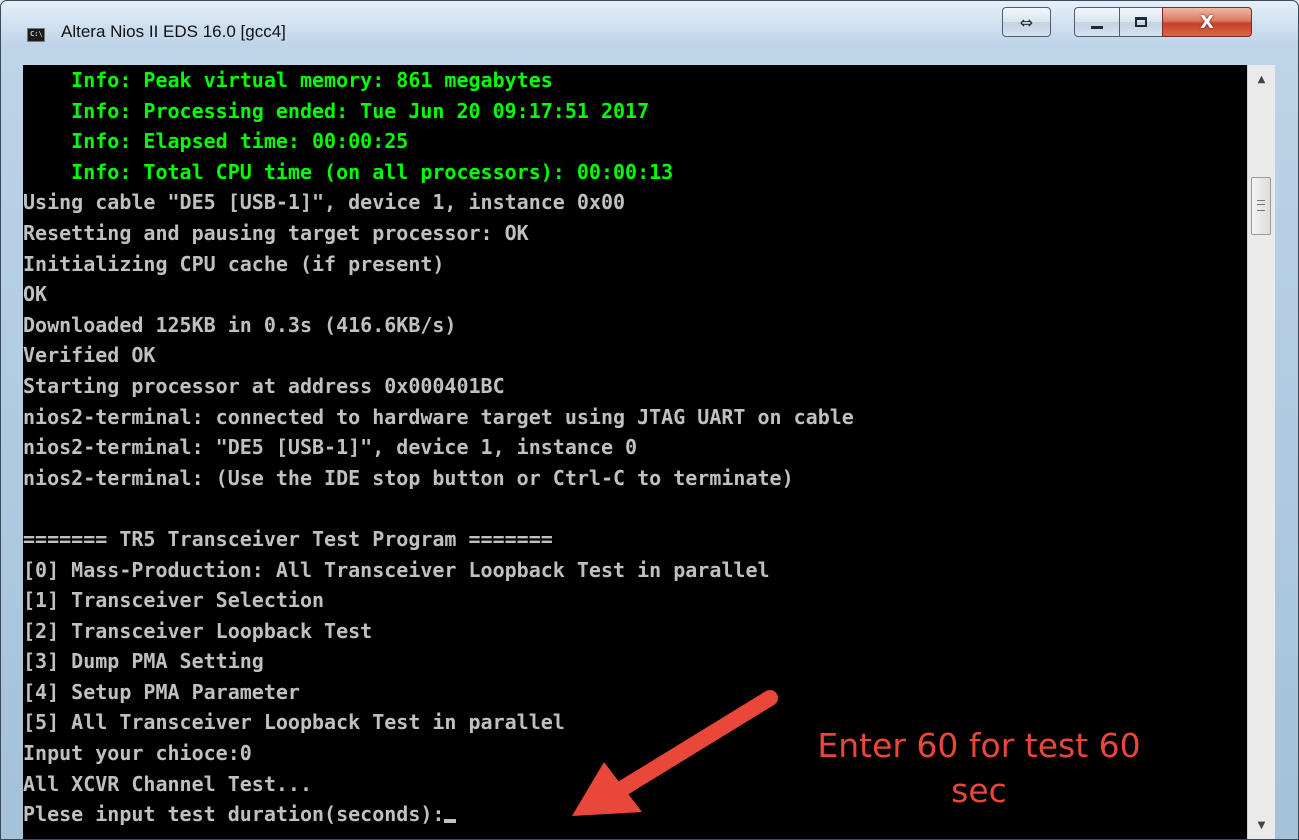 The image size is (1299, 840). Describe the element at coordinates (979, 745) in the screenshot. I see `annotation-line-1: Enter 60 for test 60` at that location.